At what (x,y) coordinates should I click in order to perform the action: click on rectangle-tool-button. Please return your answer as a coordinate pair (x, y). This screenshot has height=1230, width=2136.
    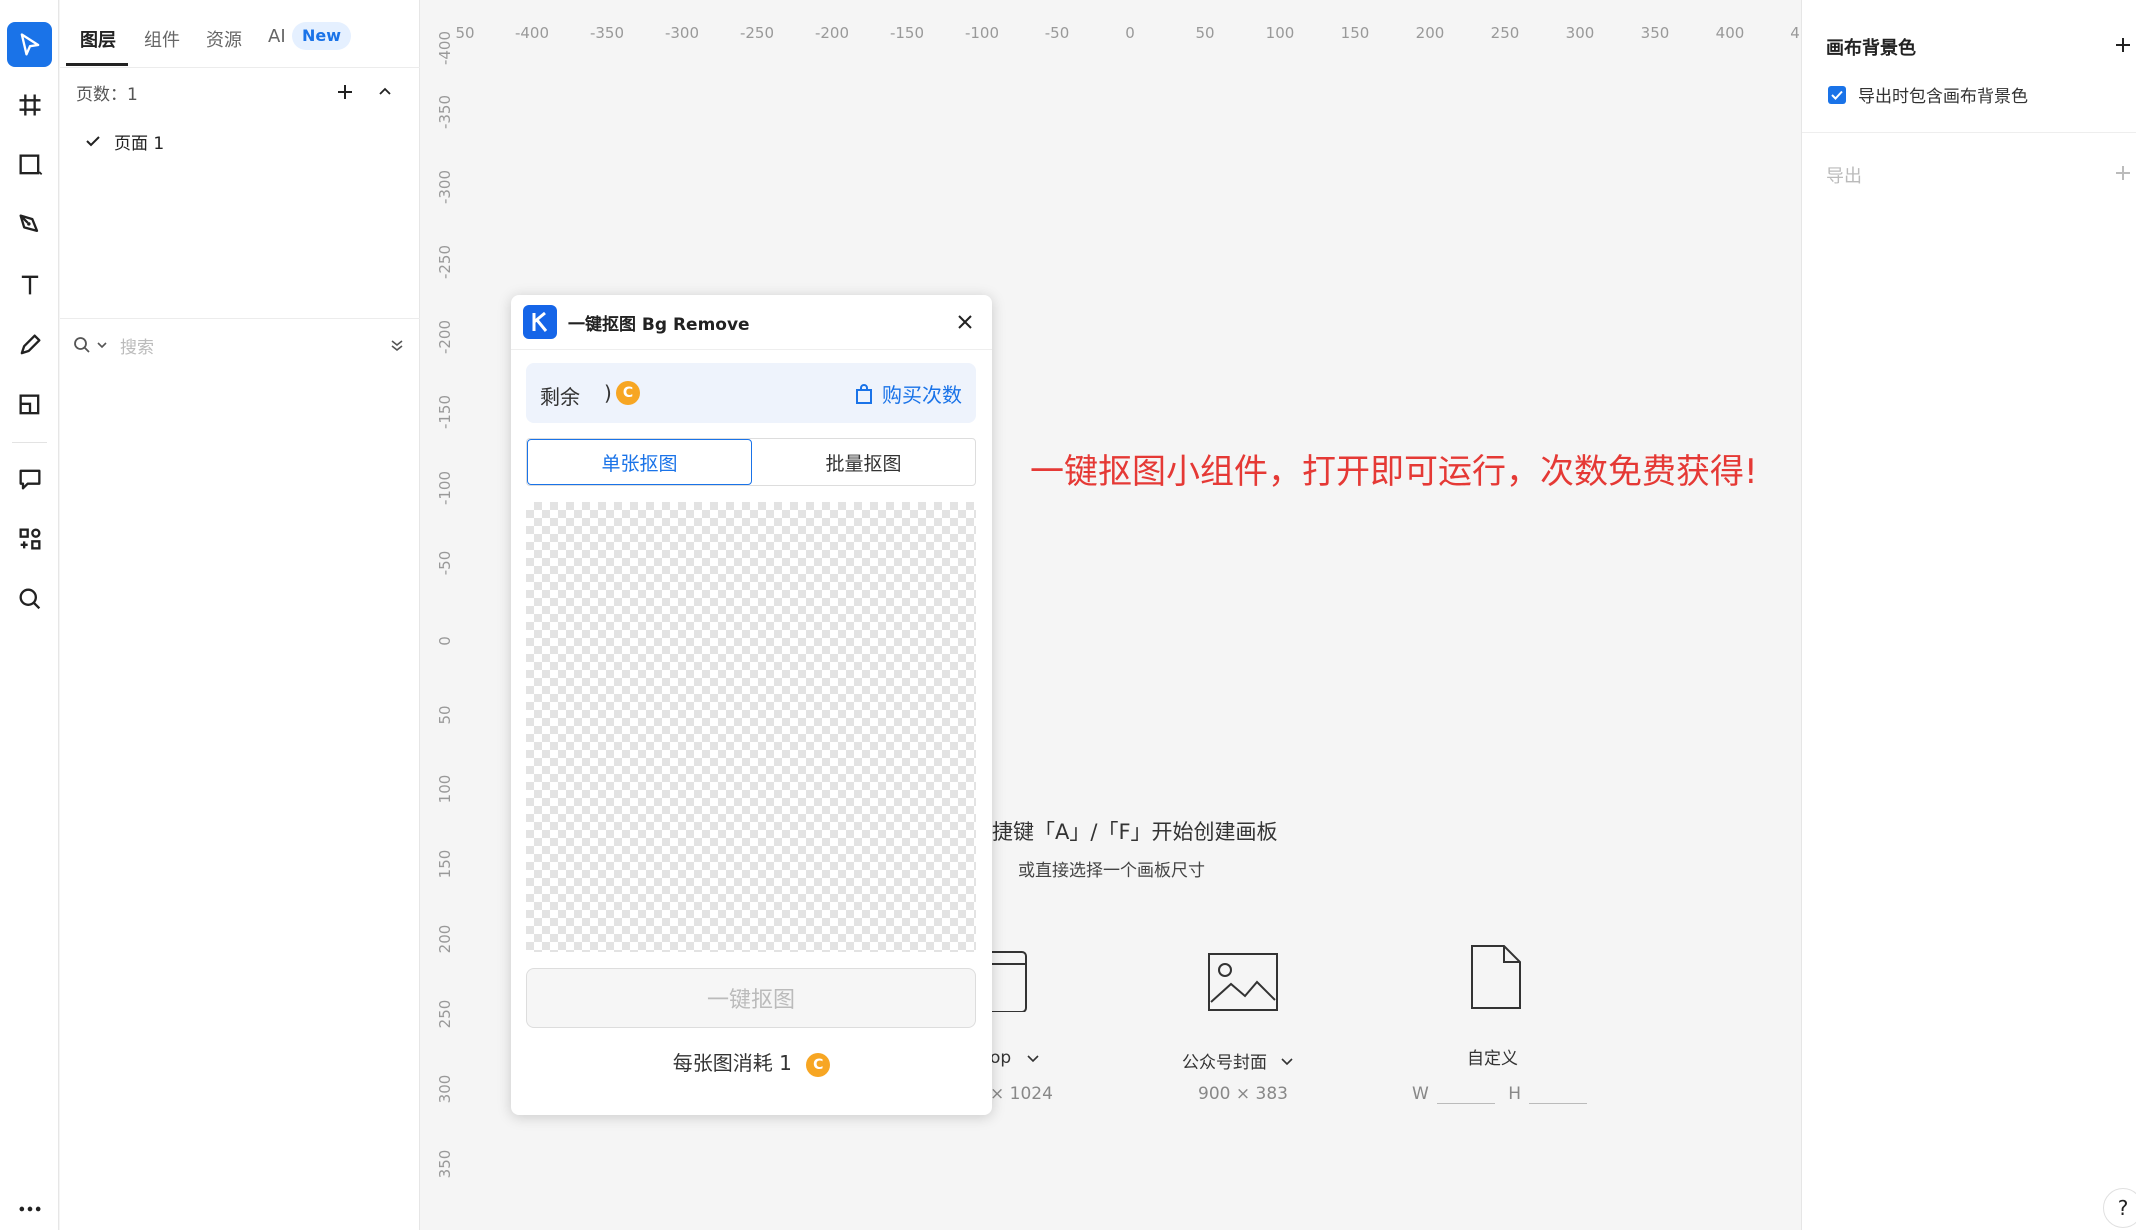
    Looking at the image, I should click on (29, 164).